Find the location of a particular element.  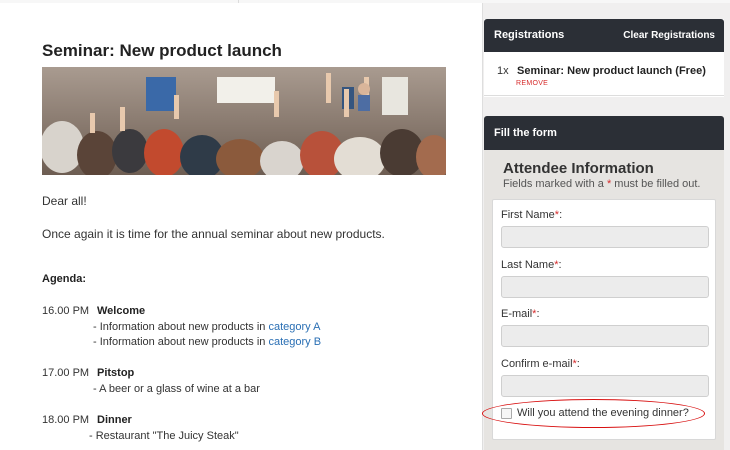

label-text: E-mail is located at coordinates (517, 314).